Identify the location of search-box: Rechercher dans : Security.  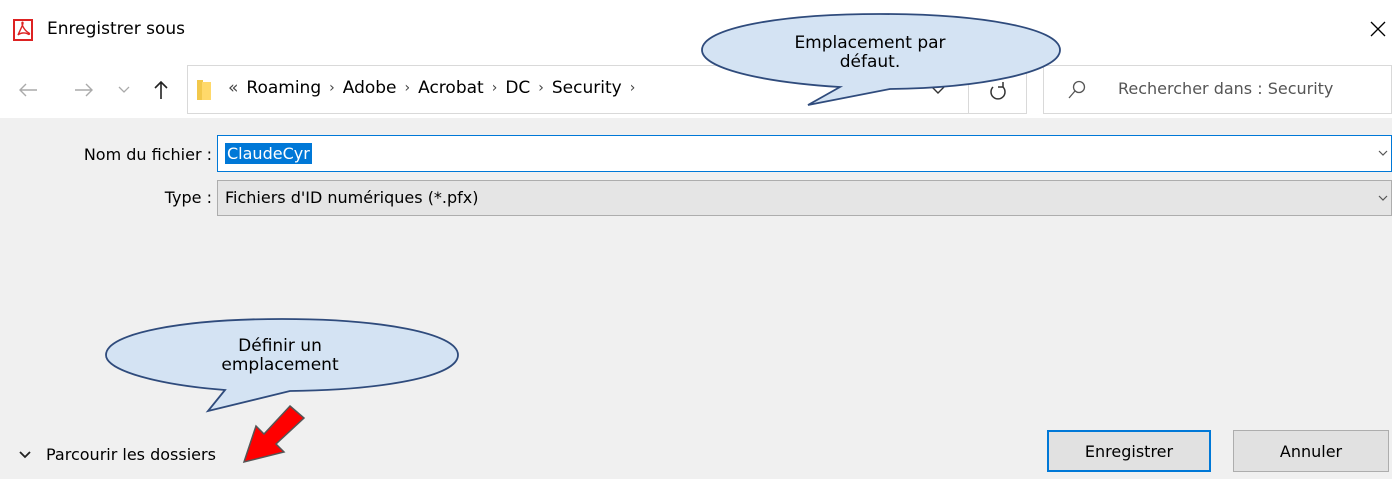
(1217, 89).